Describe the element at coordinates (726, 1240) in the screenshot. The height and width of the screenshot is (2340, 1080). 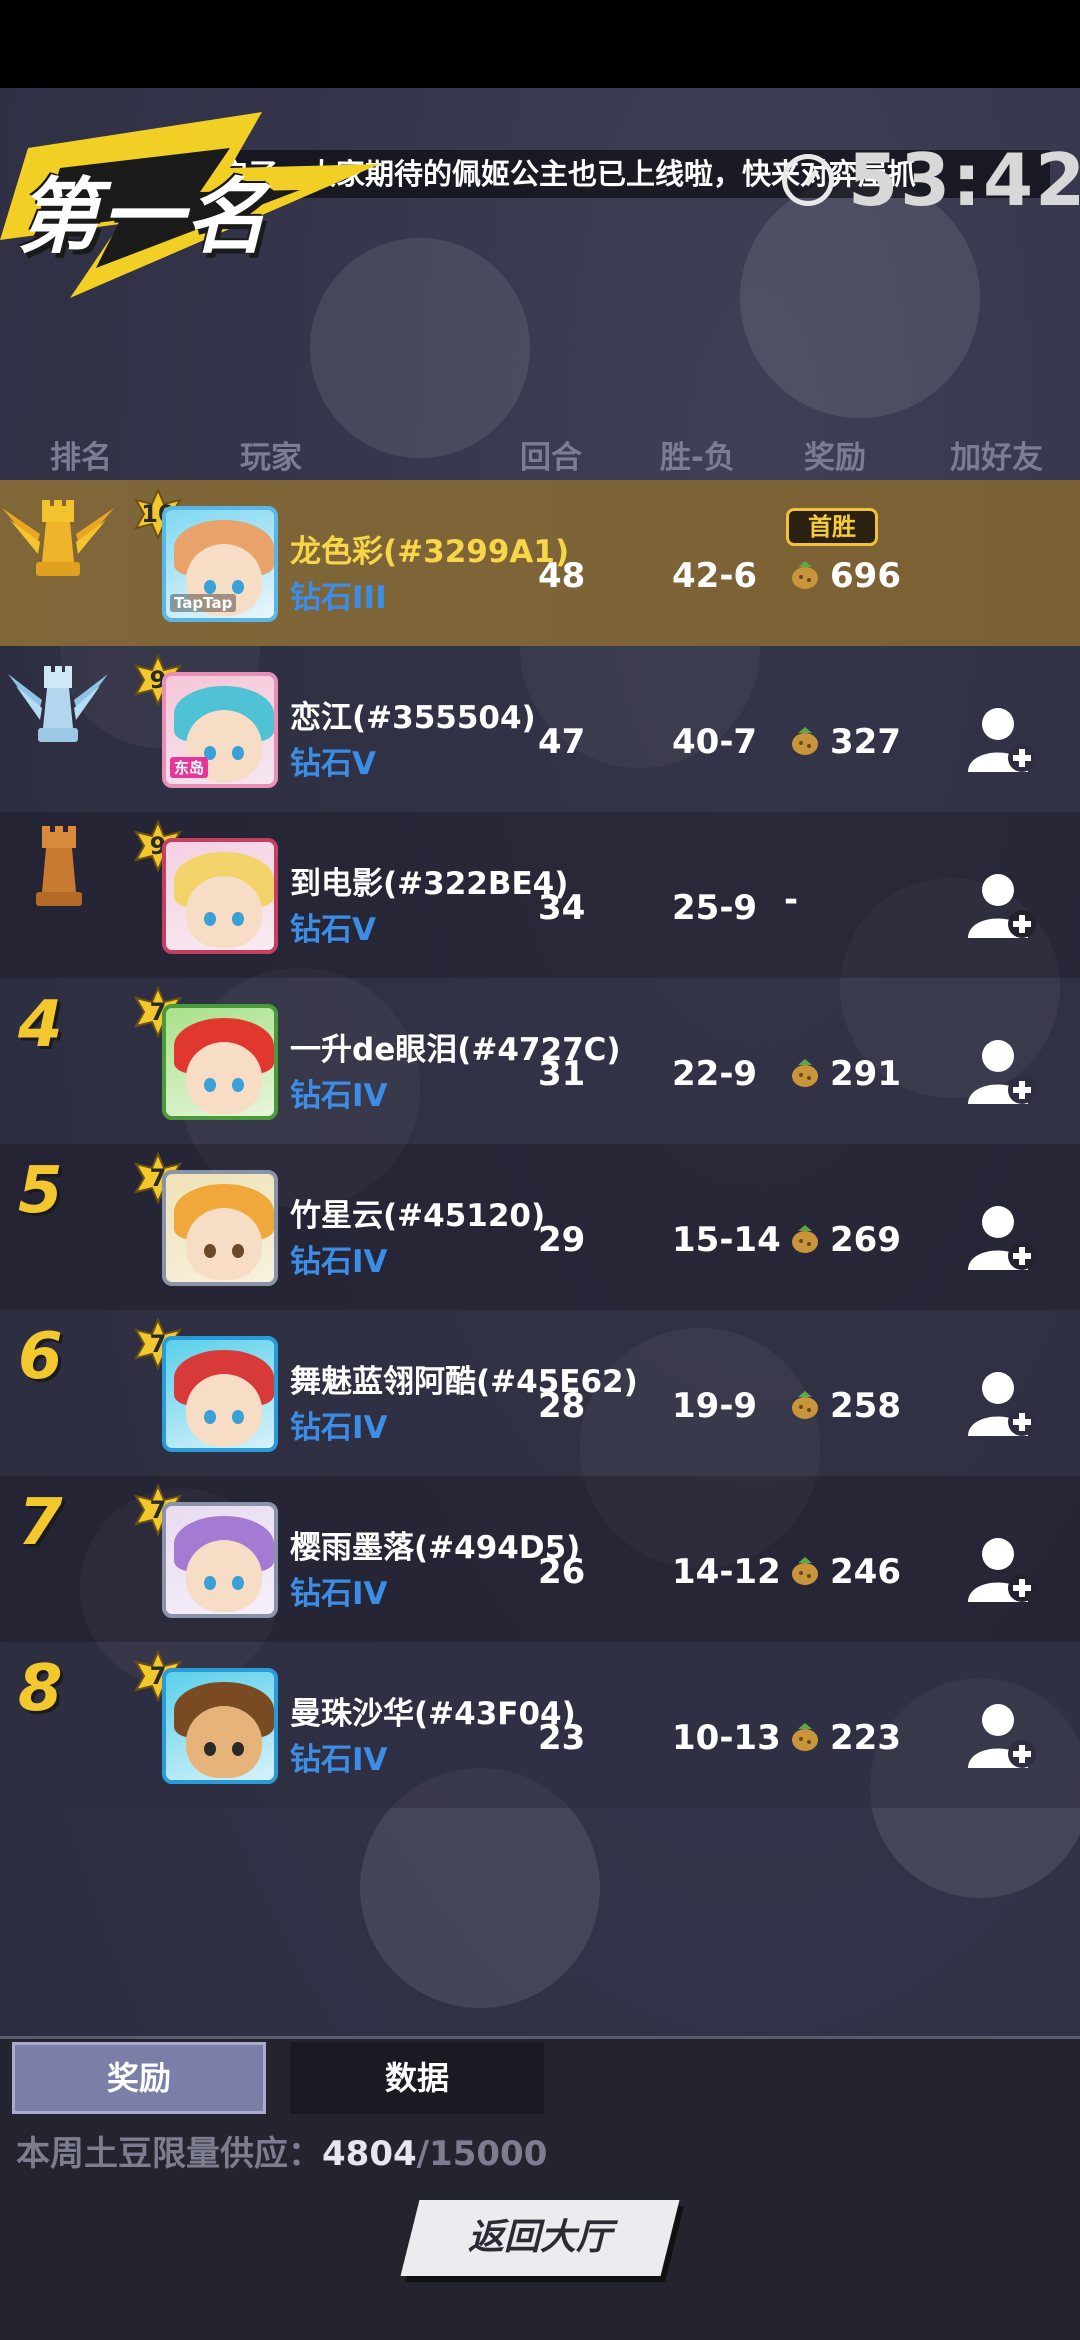
I see `win-loss-value: 15-14` at that location.